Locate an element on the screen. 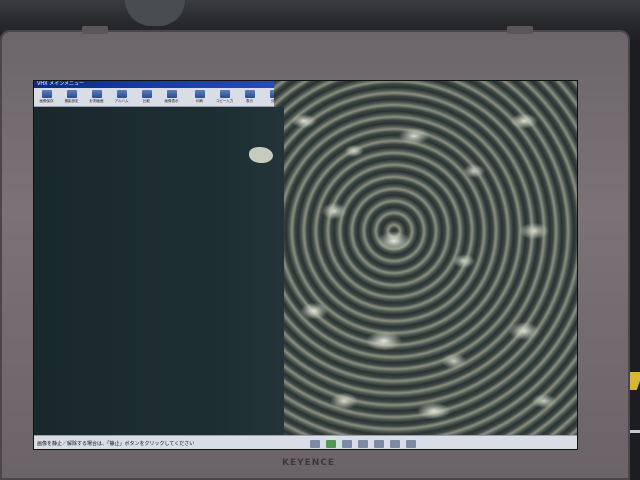  save-image-button: 画像保存 is located at coordinates (46, 97).